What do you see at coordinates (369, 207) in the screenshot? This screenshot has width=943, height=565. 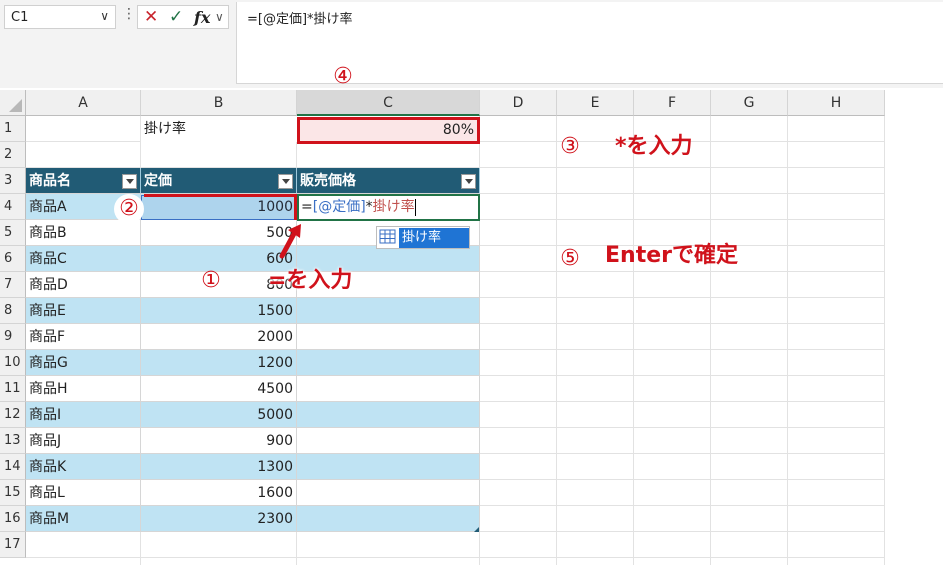 I see `formula-op: *` at bounding box center [369, 207].